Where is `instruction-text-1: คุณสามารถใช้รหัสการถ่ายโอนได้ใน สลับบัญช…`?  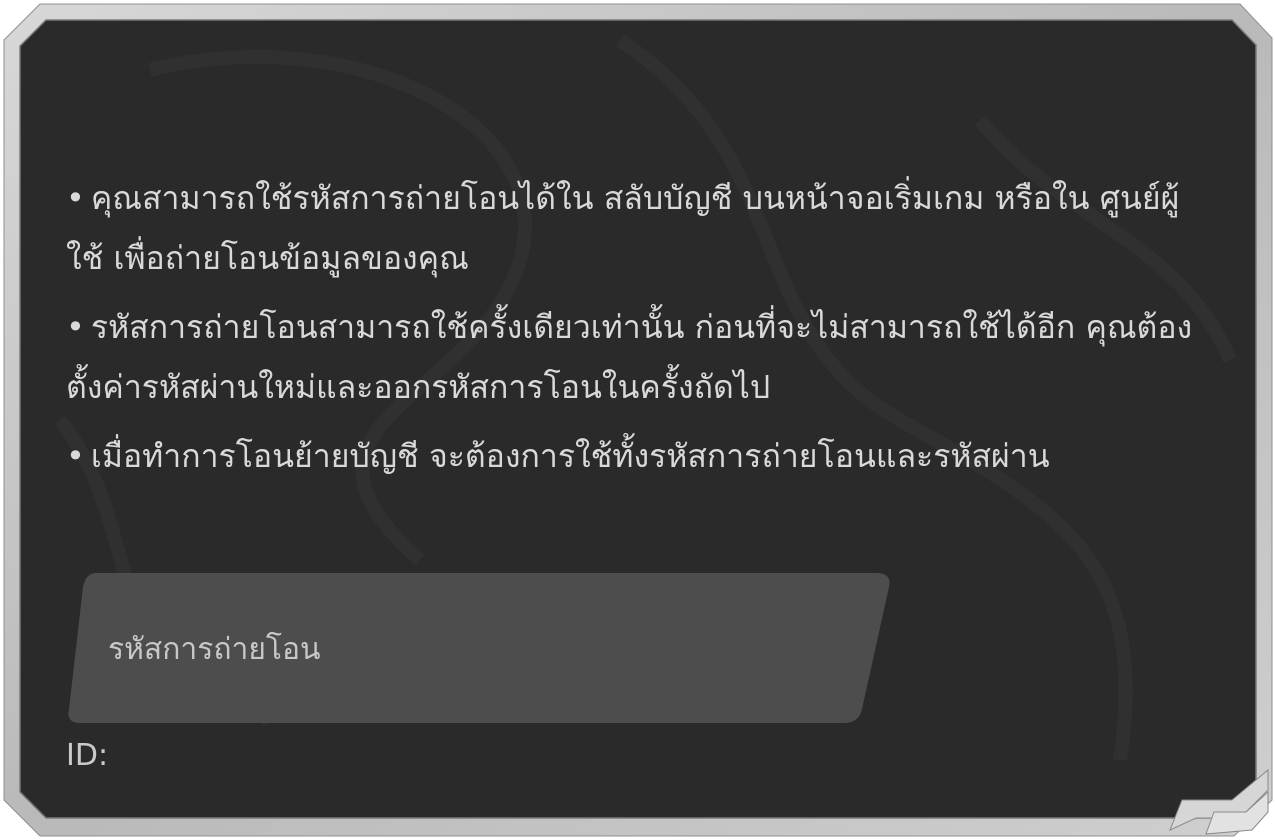
instruction-text-1: คุณสามารถใช้รหัสการถ่ายโอนได้ใน สลับบัญช… is located at coordinates (623, 228).